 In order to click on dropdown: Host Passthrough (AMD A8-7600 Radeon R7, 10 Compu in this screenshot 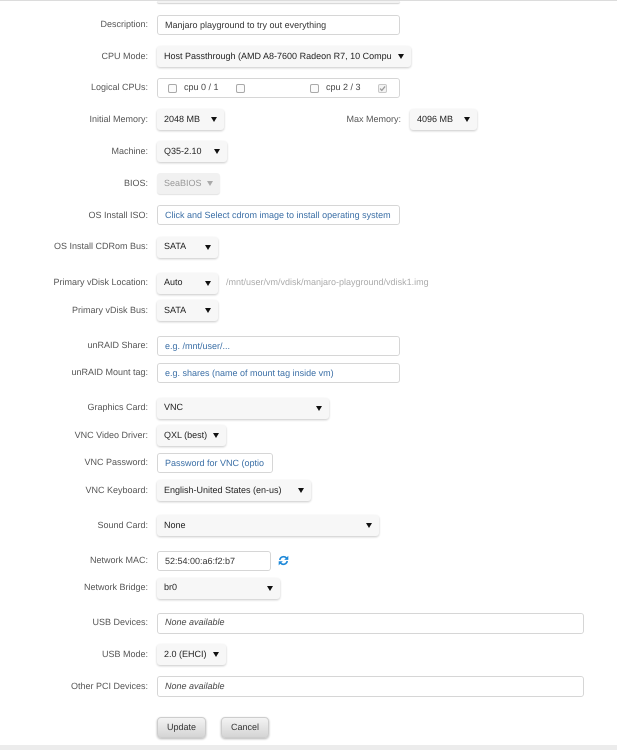, I will do `click(284, 56)`.